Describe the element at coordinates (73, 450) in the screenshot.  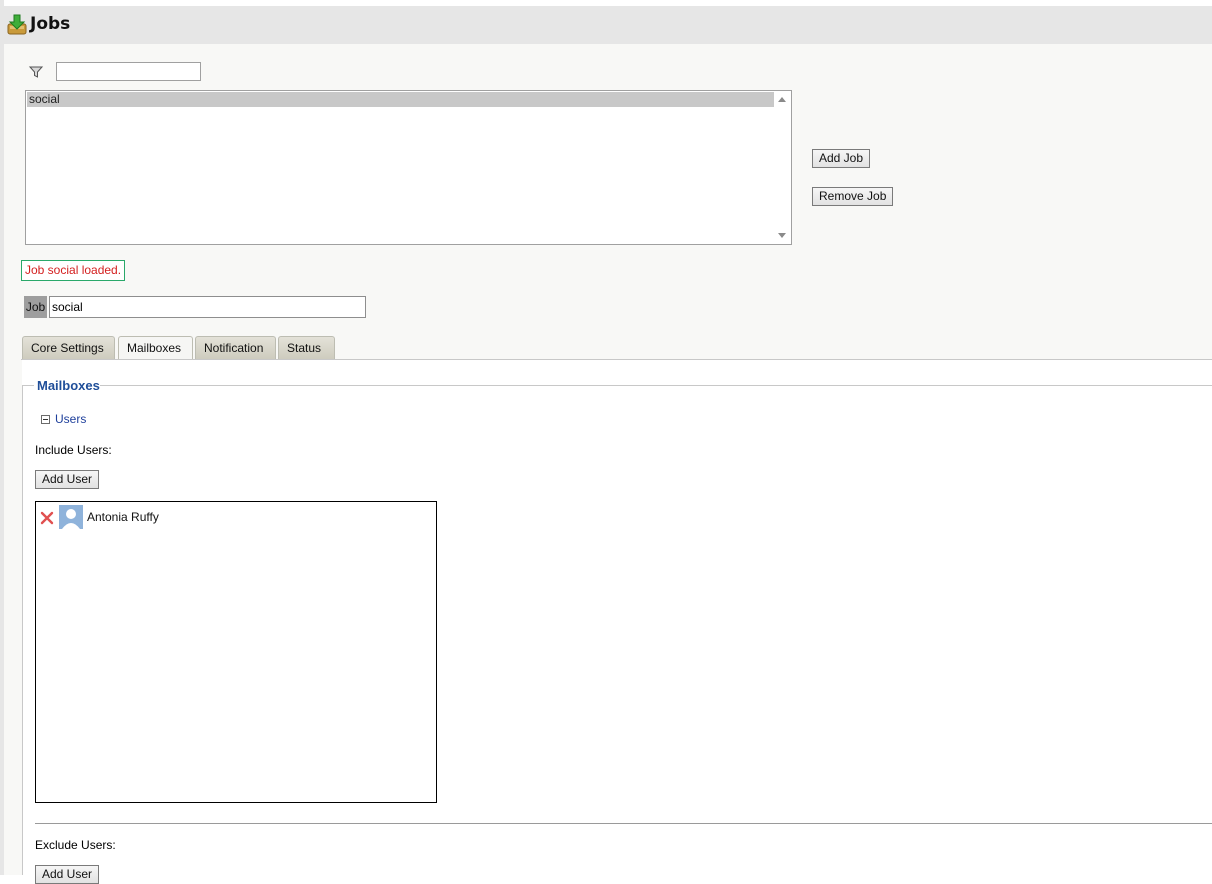
I see `include-users-label: Include Users:` at that location.